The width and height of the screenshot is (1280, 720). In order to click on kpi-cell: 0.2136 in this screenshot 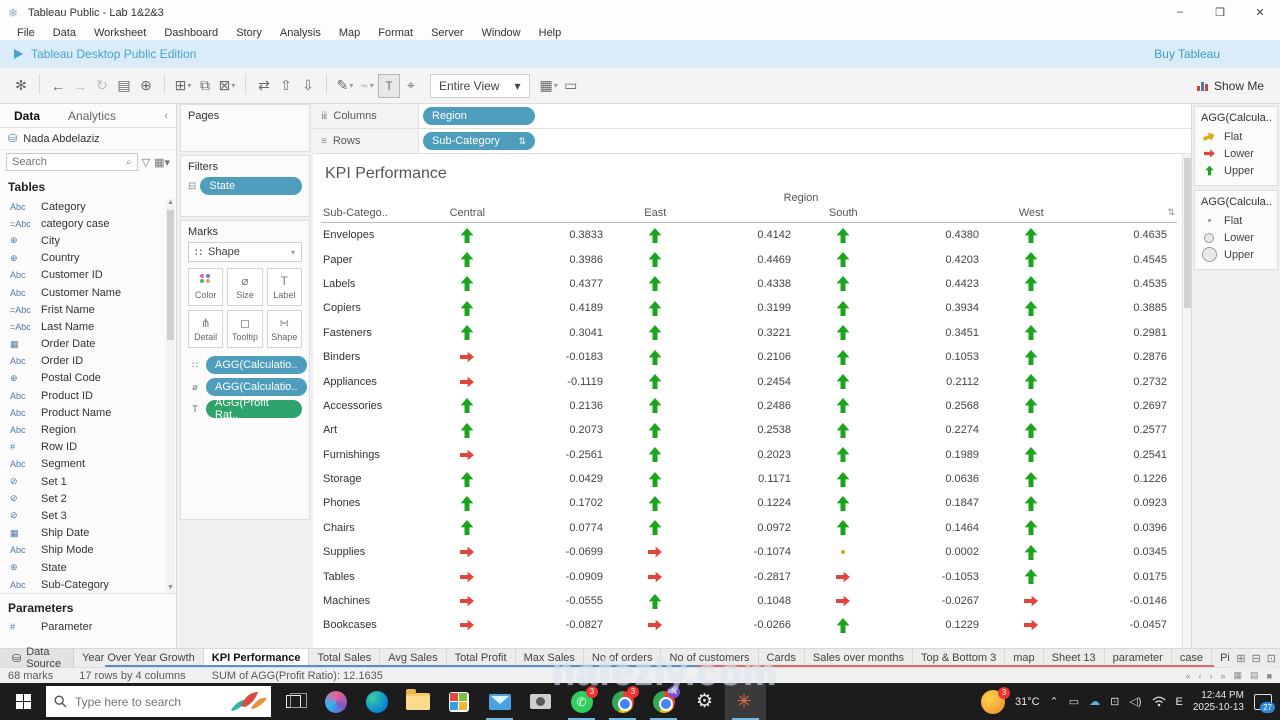, I will do `click(519, 406)`.